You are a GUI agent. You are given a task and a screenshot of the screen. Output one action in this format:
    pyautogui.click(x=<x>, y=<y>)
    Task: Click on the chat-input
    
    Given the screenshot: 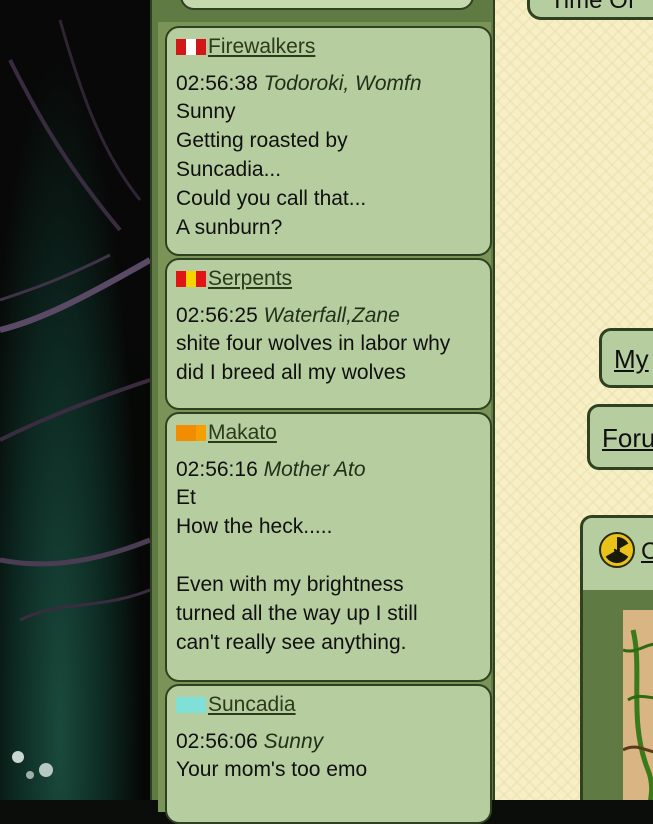 What is the action you would take?
    pyautogui.click(x=327, y=5)
    